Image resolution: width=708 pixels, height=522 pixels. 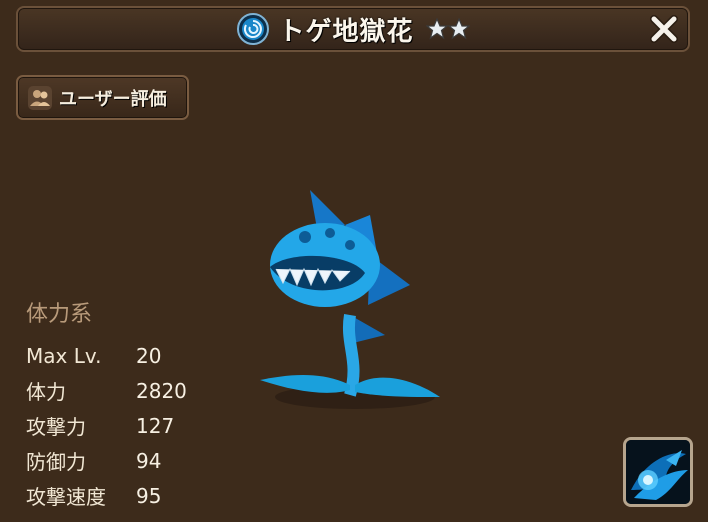 What do you see at coordinates (106, 425) in the screenshot?
I see `stat-row-attack: 攻撃力 127` at bounding box center [106, 425].